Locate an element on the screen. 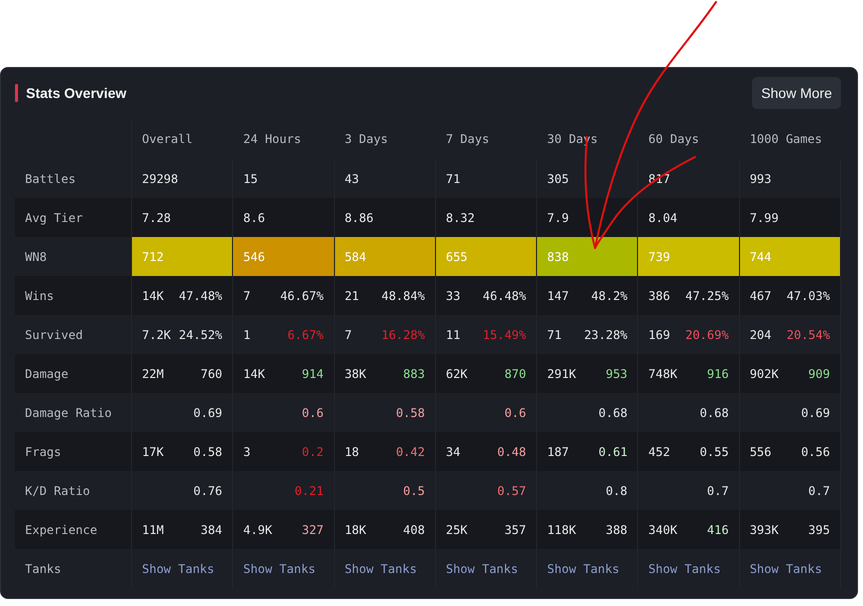 The width and height of the screenshot is (863, 606). stat-count: 452 is located at coordinates (659, 451).